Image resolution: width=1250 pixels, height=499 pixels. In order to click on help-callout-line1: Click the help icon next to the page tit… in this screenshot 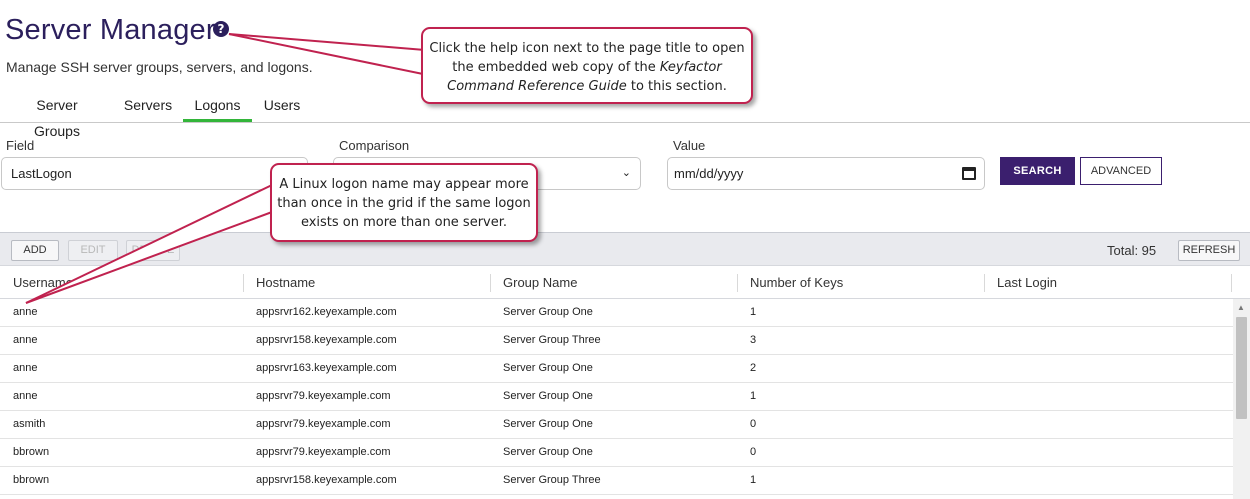, I will do `click(587, 48)`.